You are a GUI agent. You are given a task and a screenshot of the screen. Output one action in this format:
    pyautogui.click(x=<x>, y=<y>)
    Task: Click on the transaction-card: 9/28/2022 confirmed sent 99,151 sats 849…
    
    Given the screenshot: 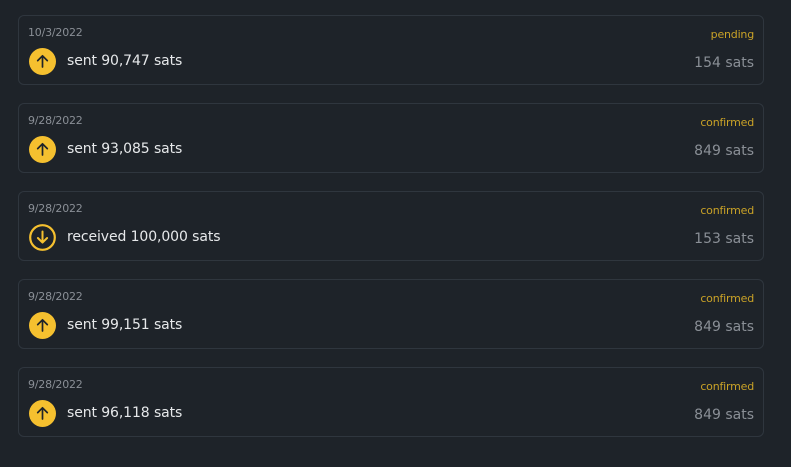 What is the action you would take?
    pyautogui.click(x=391, y=314)
    